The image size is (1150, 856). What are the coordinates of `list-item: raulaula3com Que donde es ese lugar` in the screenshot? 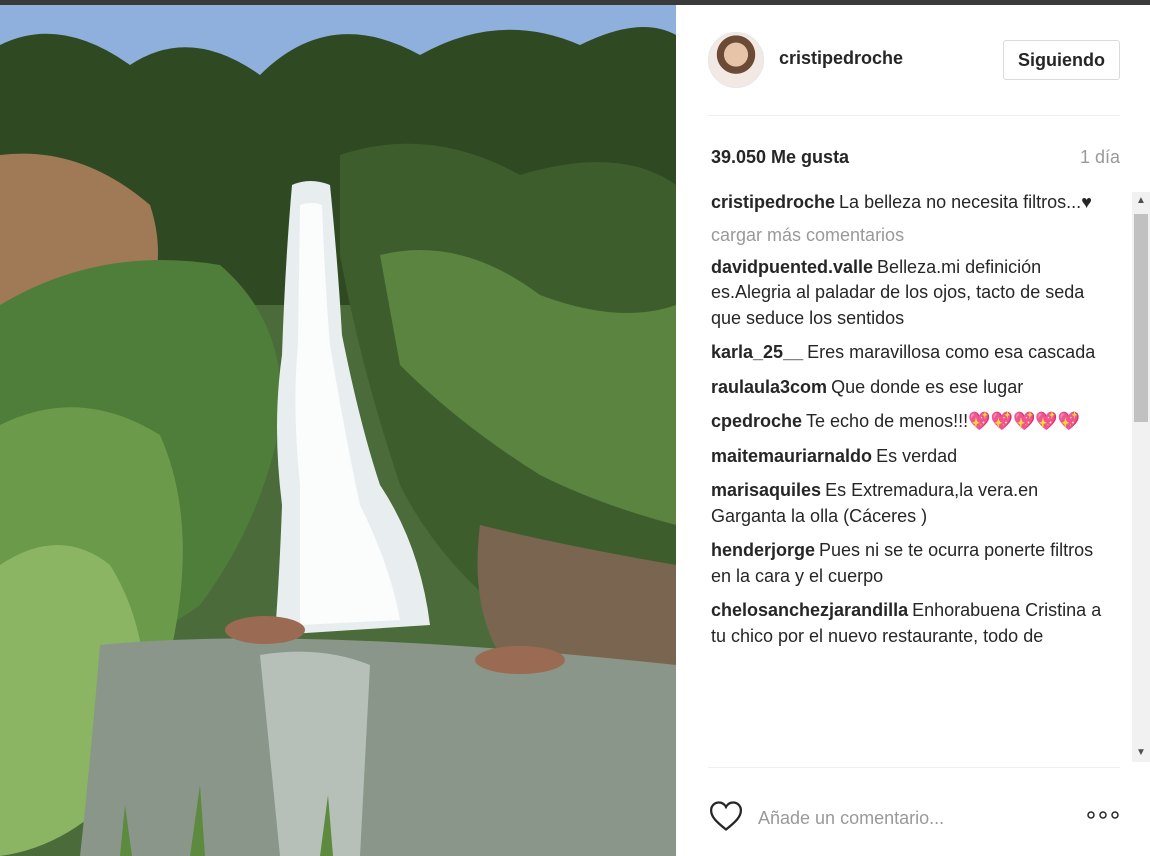 It's located at (907, 388).